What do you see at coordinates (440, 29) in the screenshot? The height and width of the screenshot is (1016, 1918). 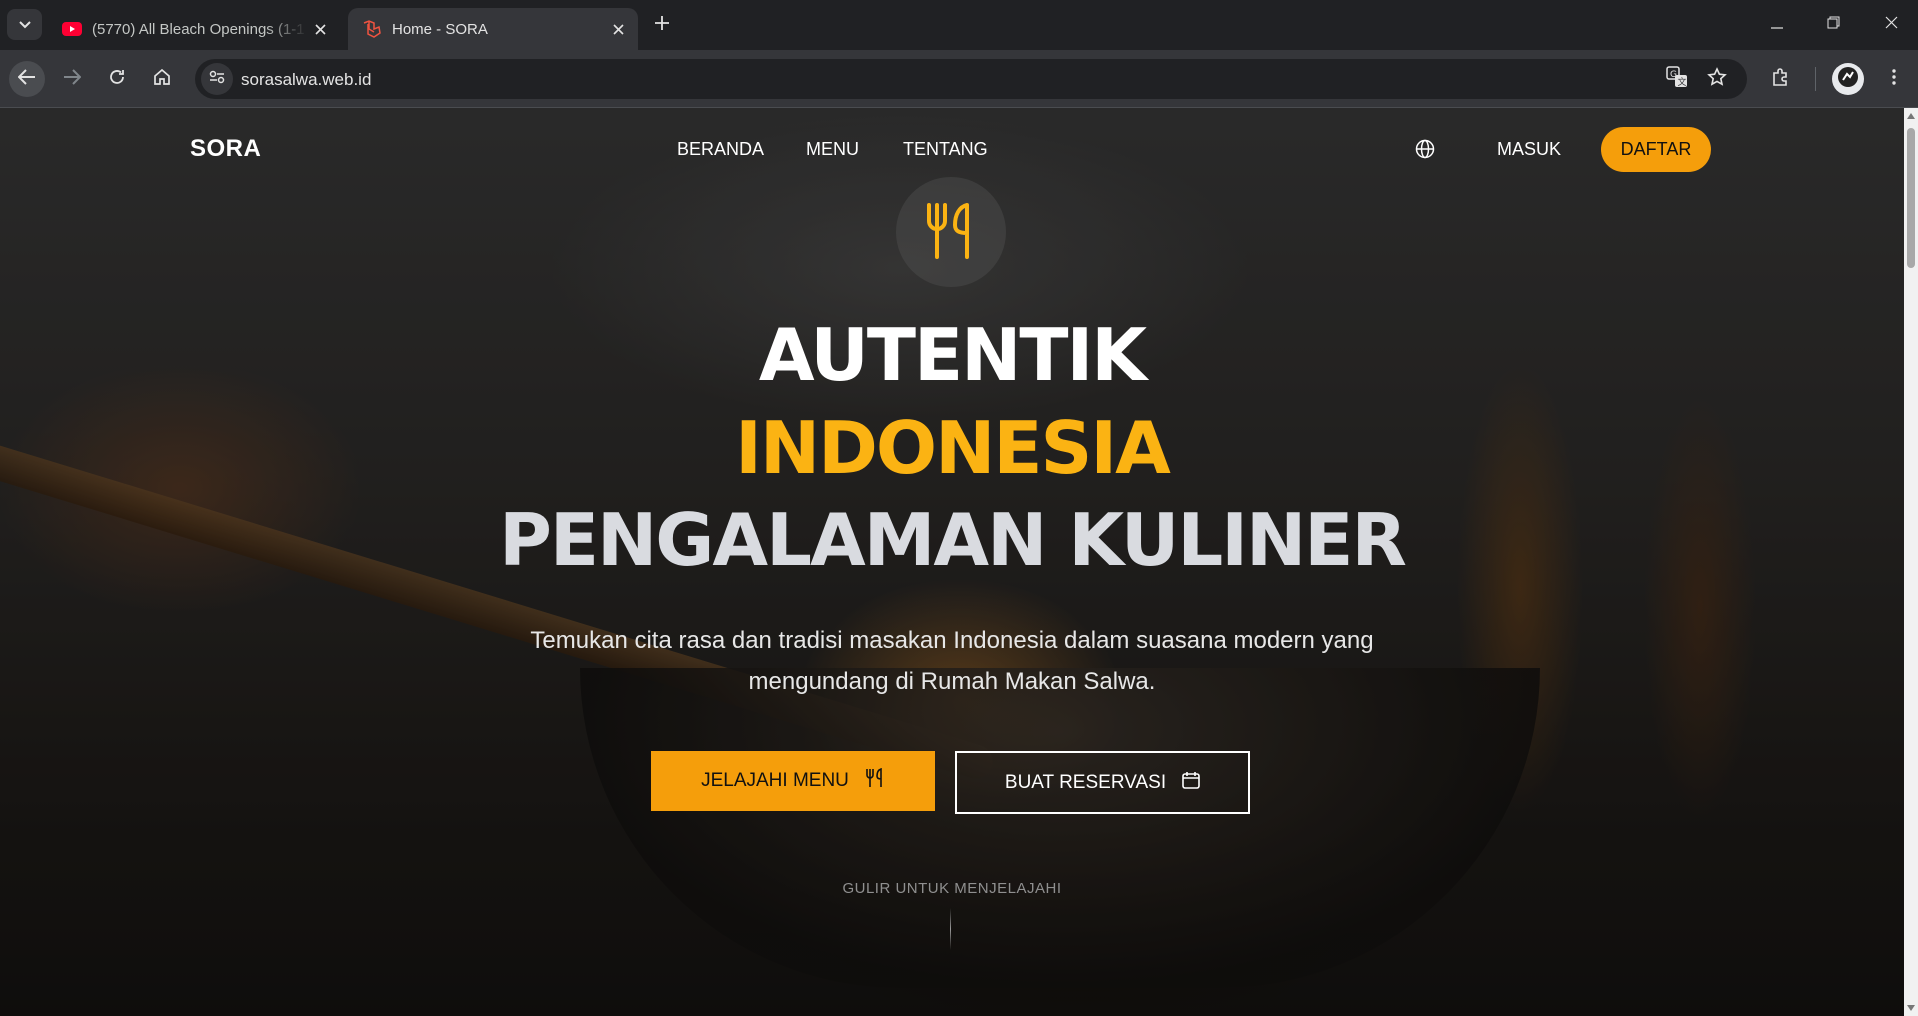 I see `tab-title: Home - SORA` at bounding box center [440, 29].